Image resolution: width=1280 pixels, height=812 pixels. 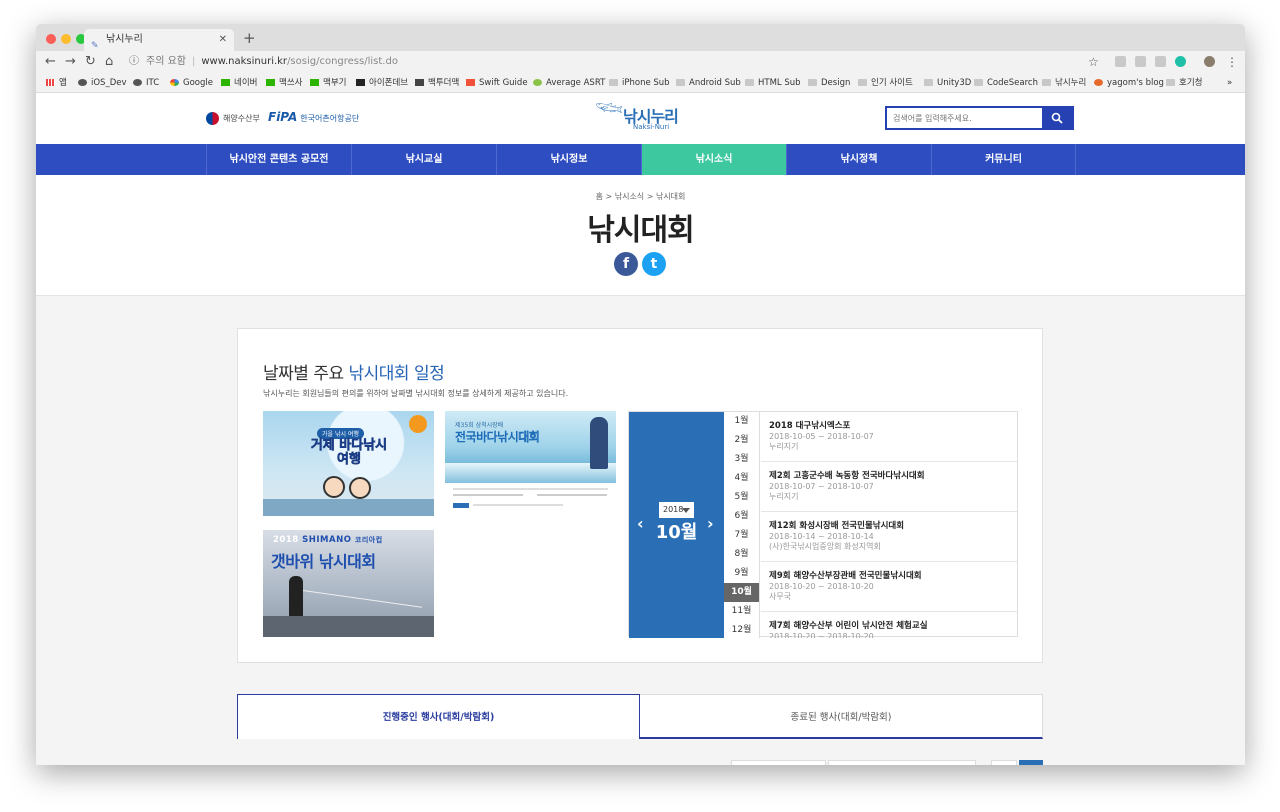 I want to click on nav-item-info: 낚시정보, so click(x=568, y=159).